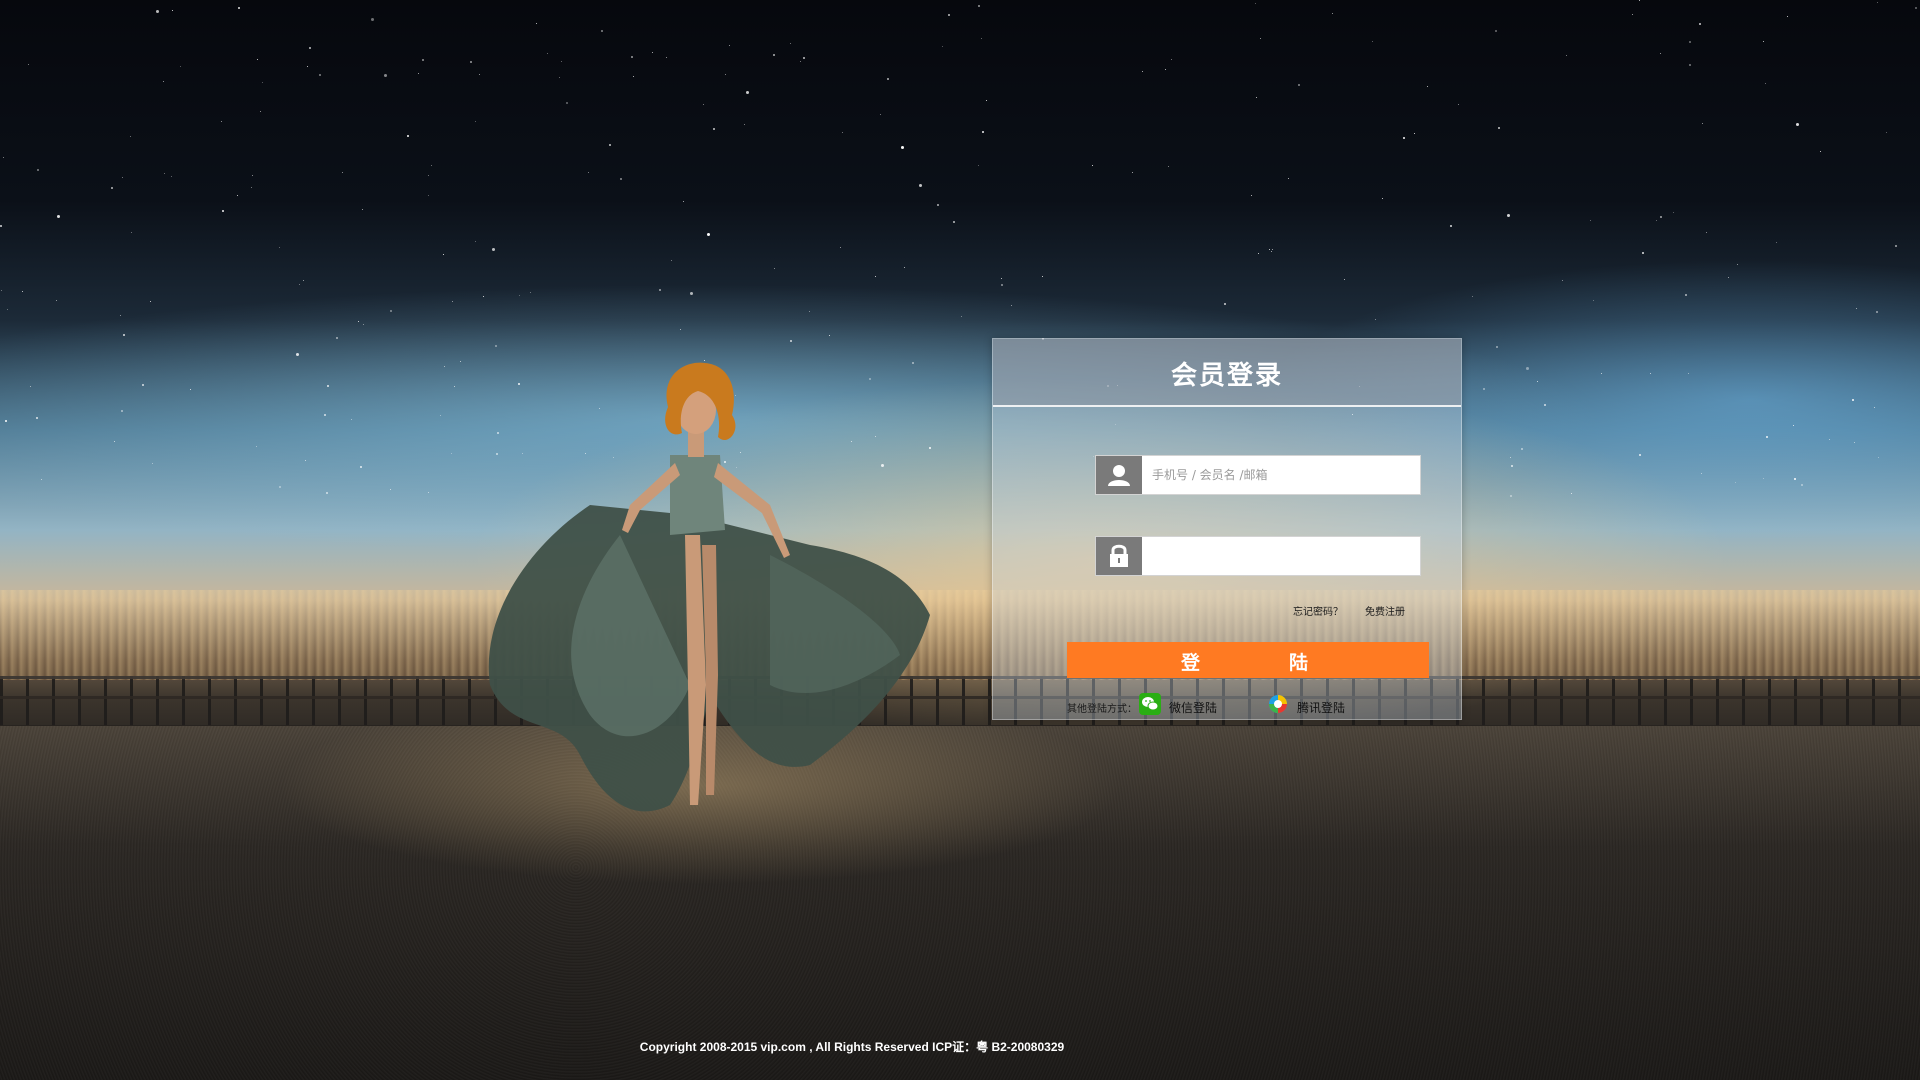 The image size is (1920, 1080). I want to click on other-login-label: 其他登陆方式：, so click(1102, 709).